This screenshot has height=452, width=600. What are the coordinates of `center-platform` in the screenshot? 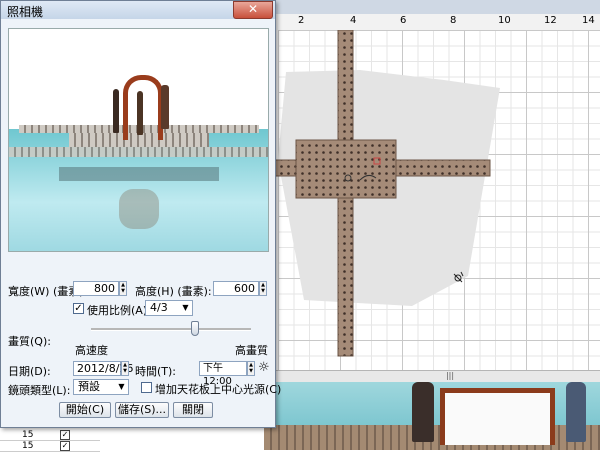 It's located at (346, 169).